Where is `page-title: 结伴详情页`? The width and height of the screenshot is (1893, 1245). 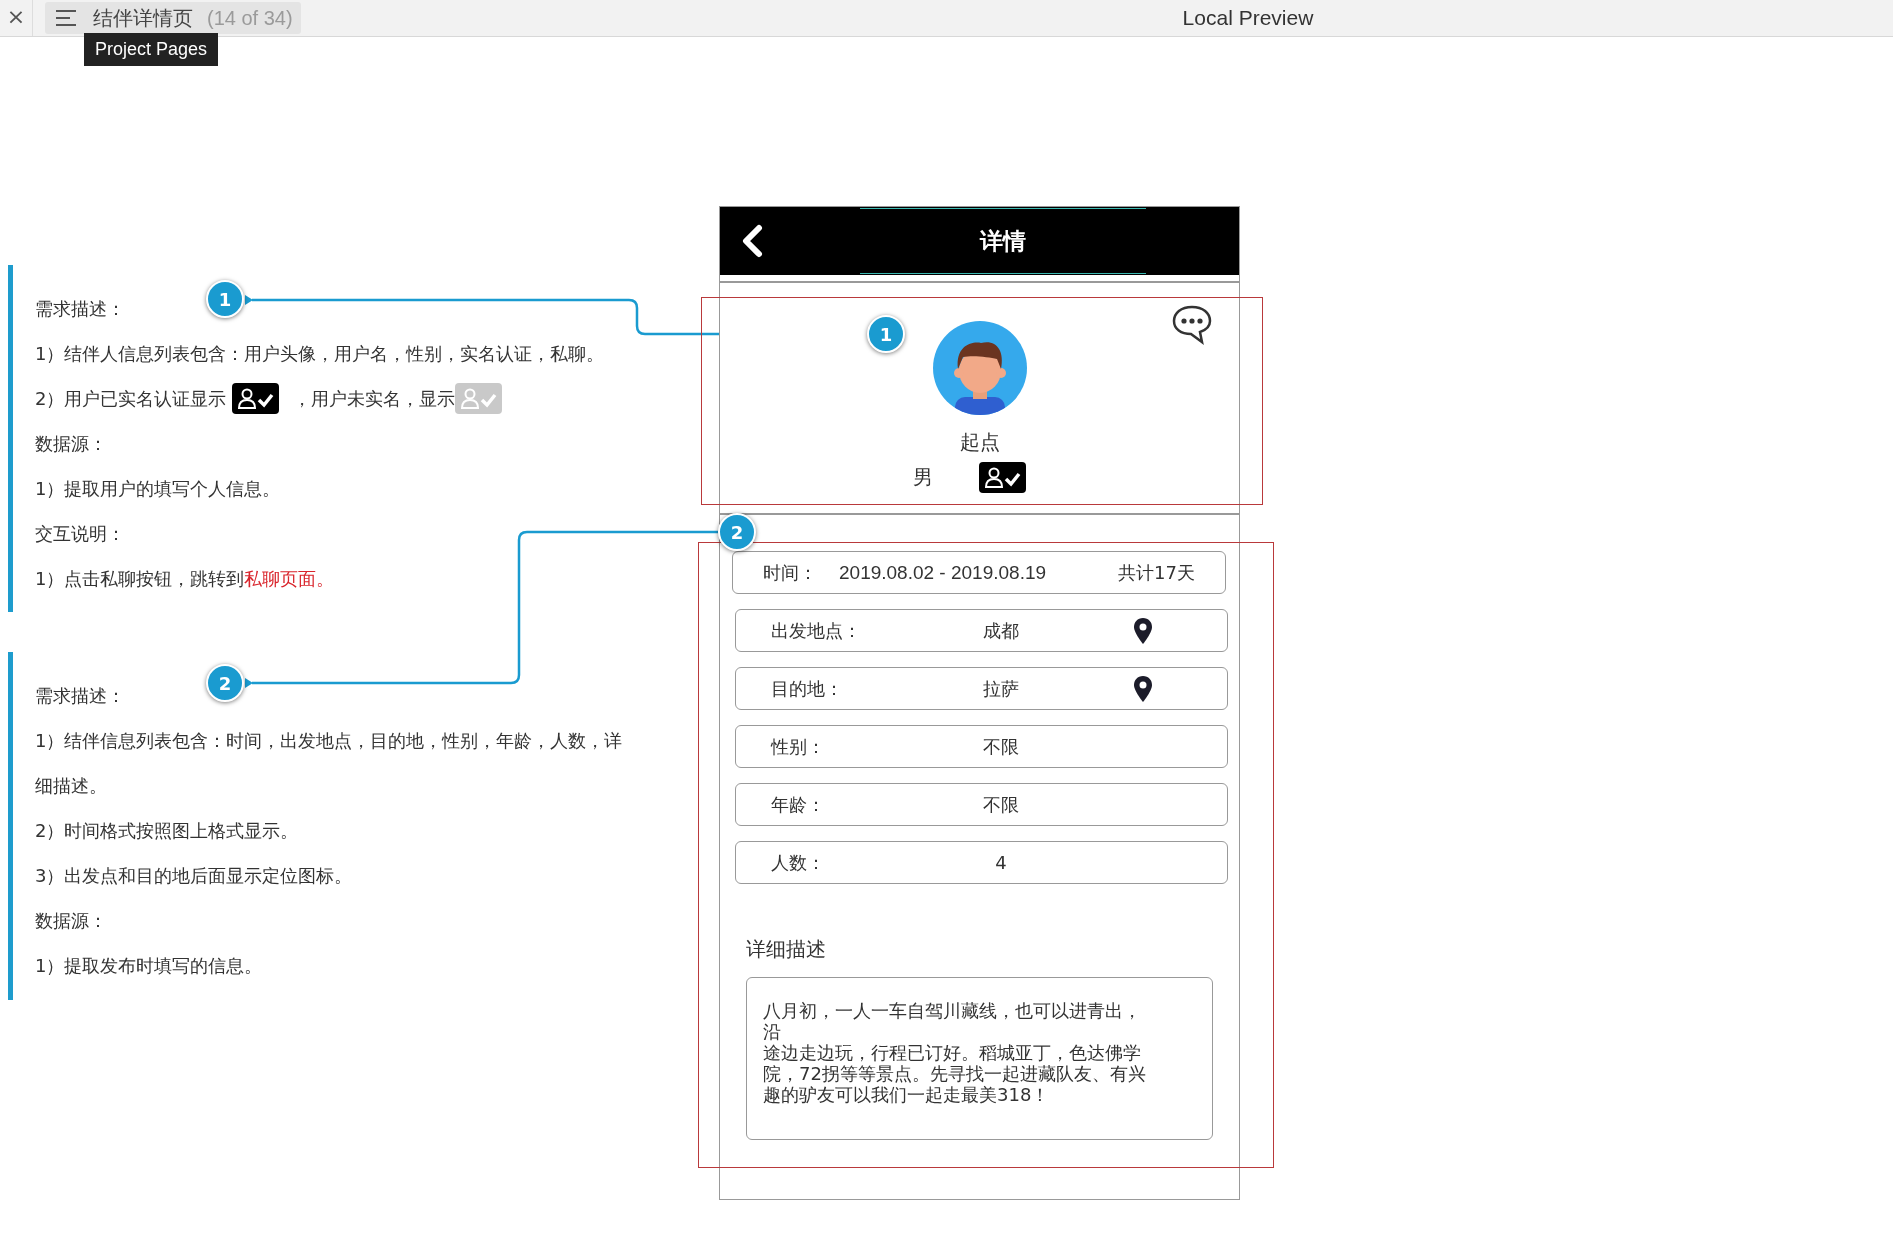 page-title: 结伴详情页 is located at coordinates (143, 18).